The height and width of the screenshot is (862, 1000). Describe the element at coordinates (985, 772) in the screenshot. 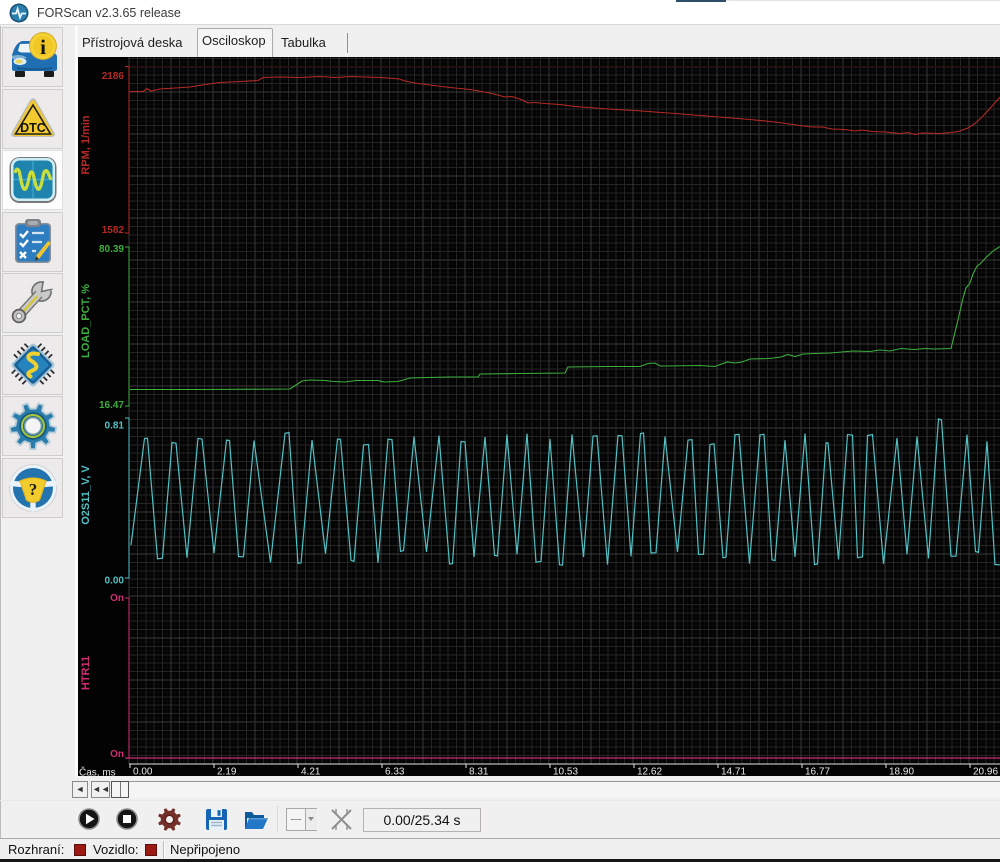

I see `svg-text: 20.96` at that location.